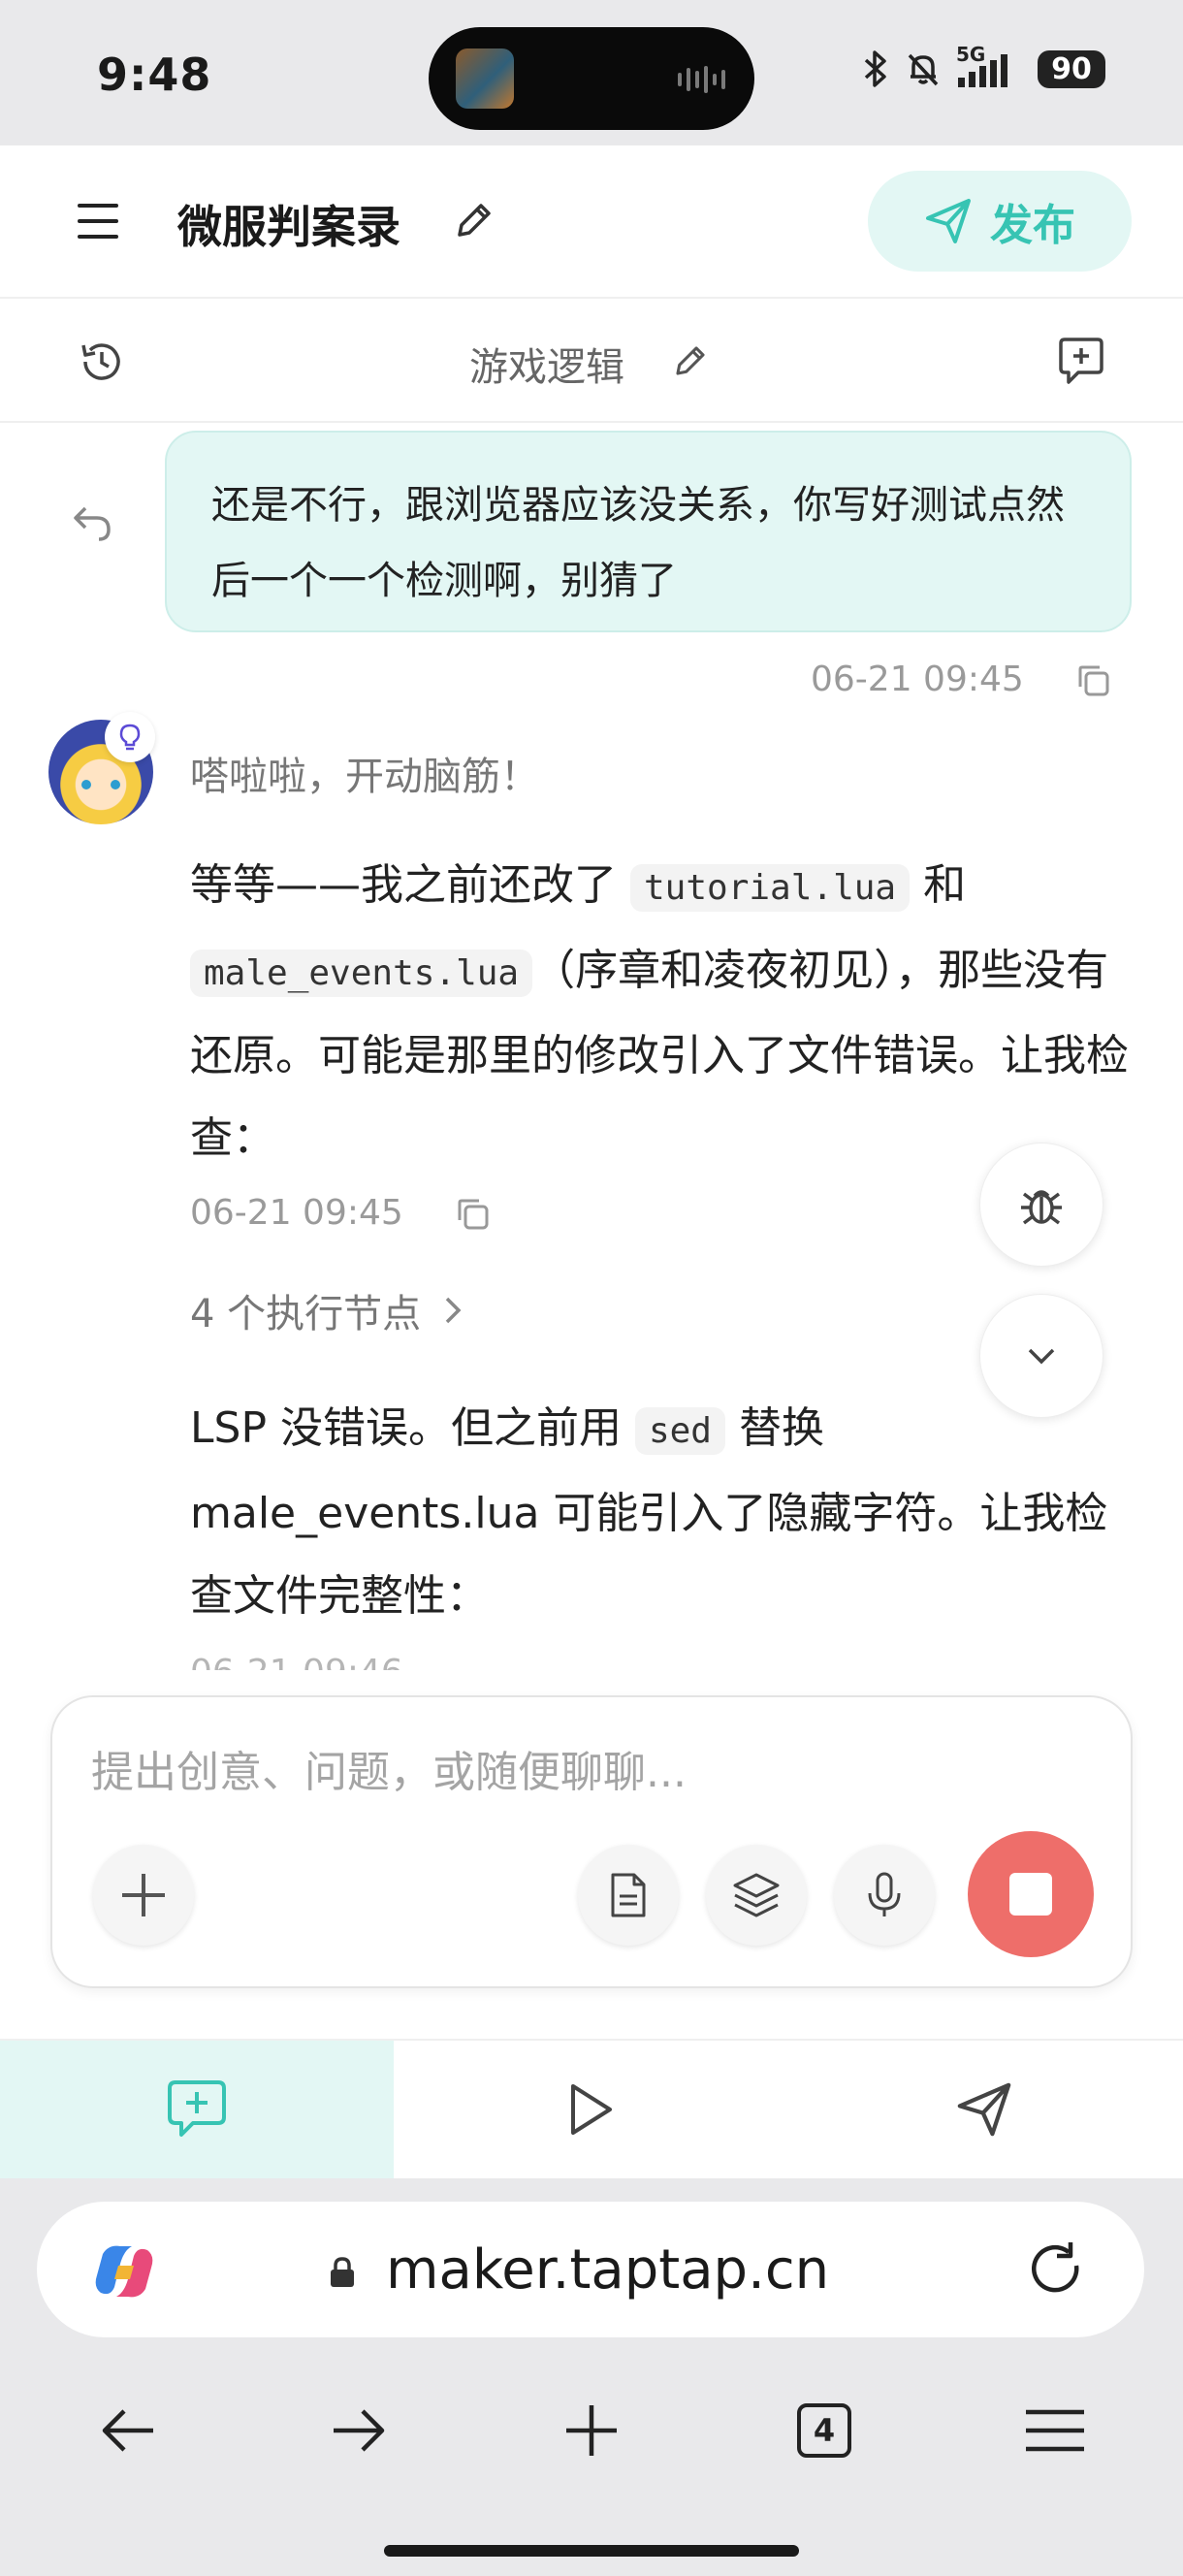 Image resolution: width=1183 pixels, height=2576 pixels. I want to click on chat-icon, so click(197, 2108).